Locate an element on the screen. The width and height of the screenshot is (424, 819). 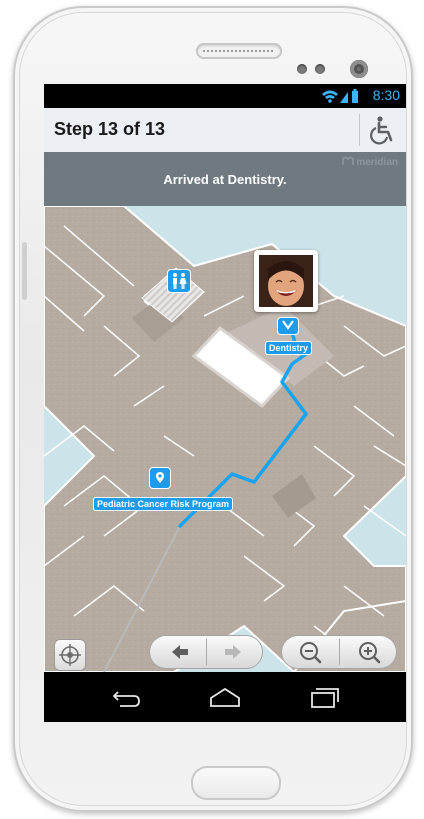
next-step-button is located at coordinates (234, 652).